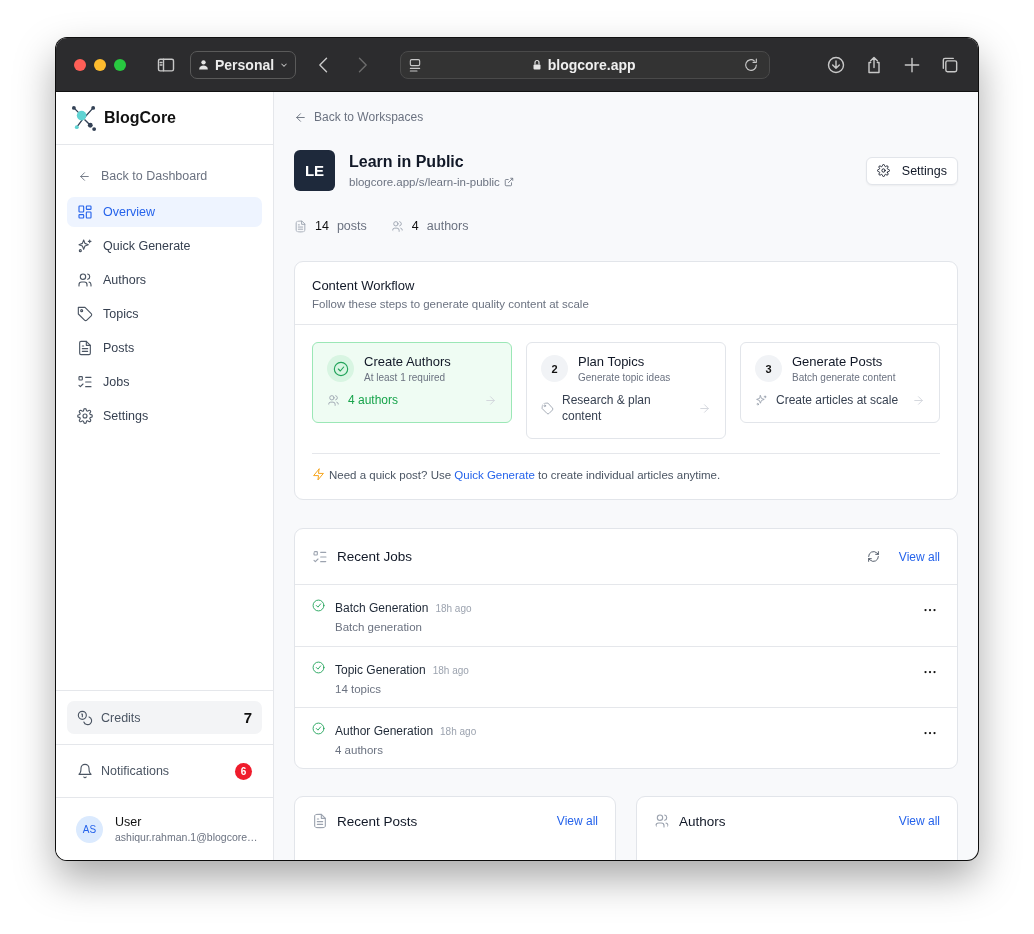 This screenshot has height=934, width=1034. What do you see at coordinates (911, 170) in the screenshot?
I see `settings-button: Settings` at bounding box center [911, 170].